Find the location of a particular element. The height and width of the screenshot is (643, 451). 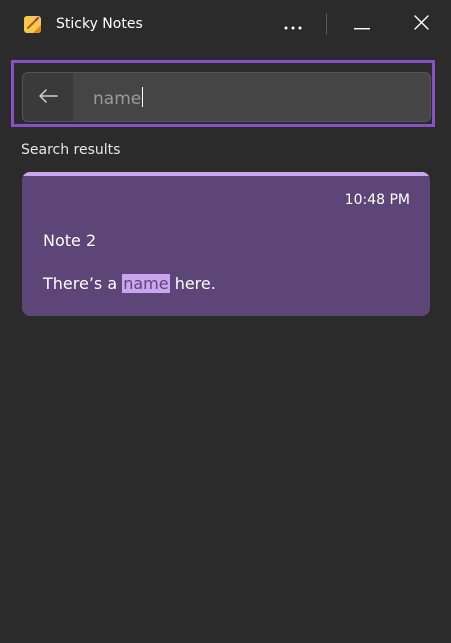

note-body-prefix: There’s a is located at coordinates (83, 283).